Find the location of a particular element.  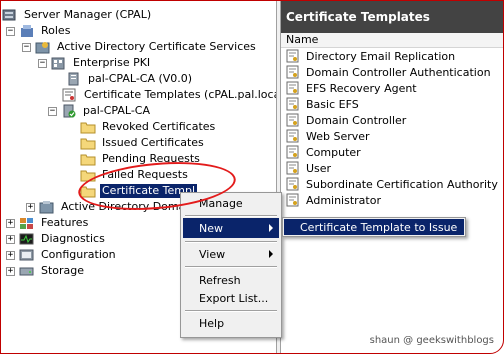

tree-label: pal-CPAL-CA is located at coordinates (116, 110).